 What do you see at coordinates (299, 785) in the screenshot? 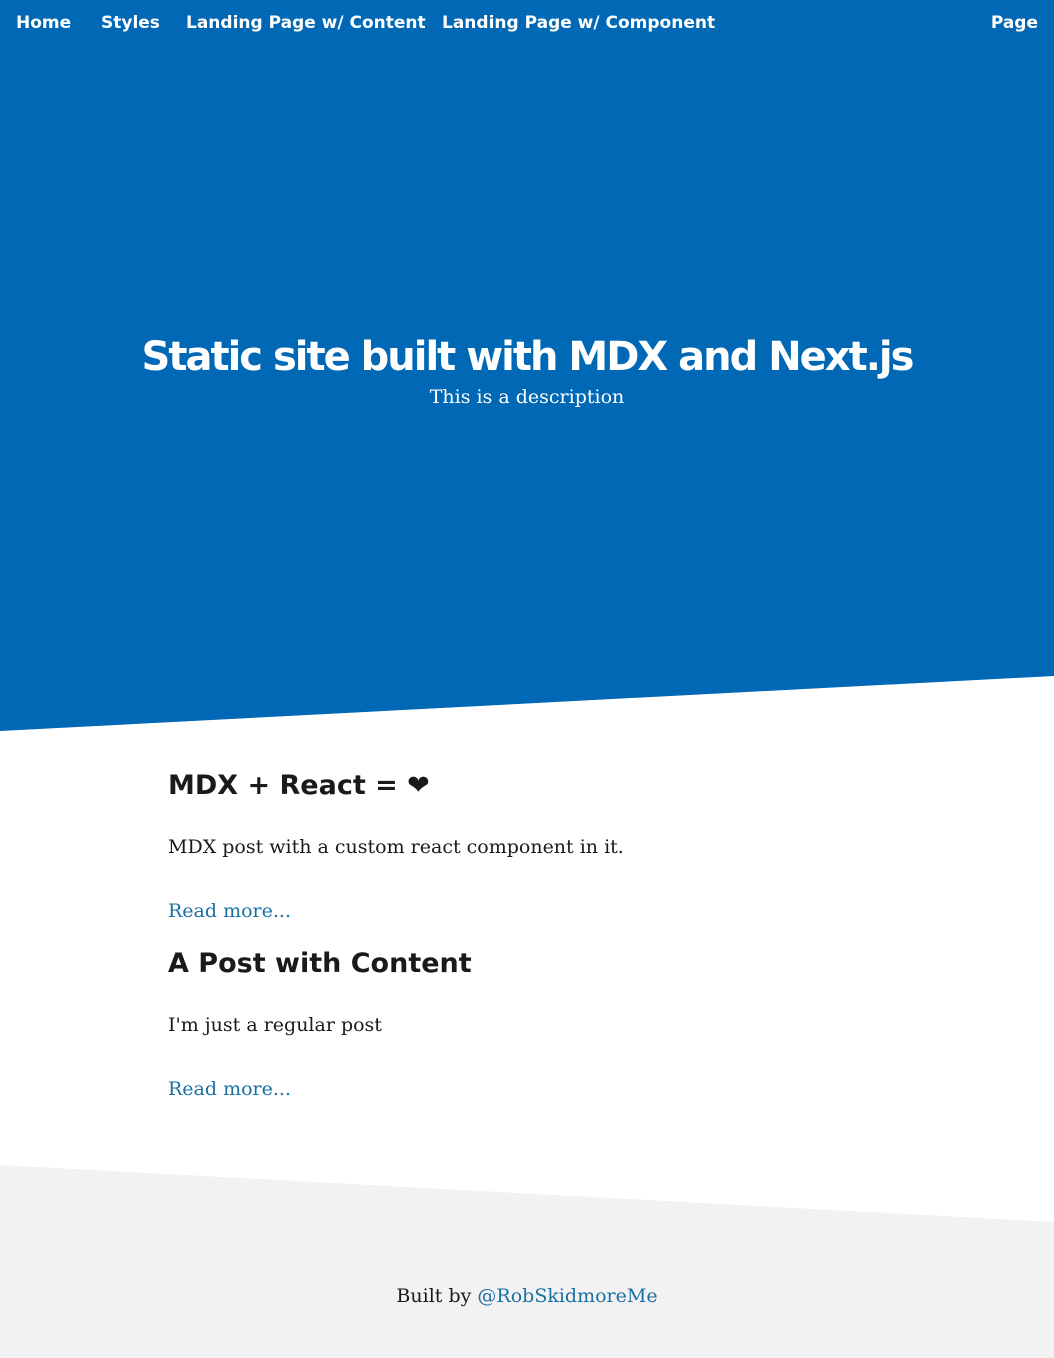
I see `post-title: MDX + React = ❤` at bounding box center [299, 785].